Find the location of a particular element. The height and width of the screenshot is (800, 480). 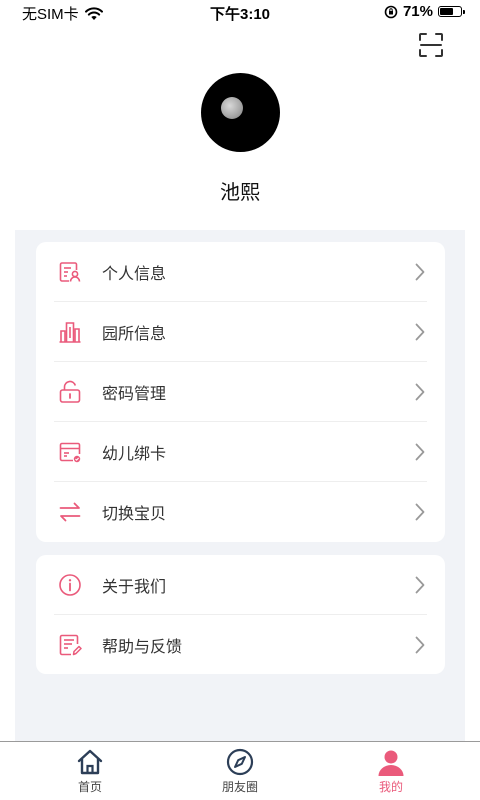

tab-label: 我的 is located at coordinates (390, 787).